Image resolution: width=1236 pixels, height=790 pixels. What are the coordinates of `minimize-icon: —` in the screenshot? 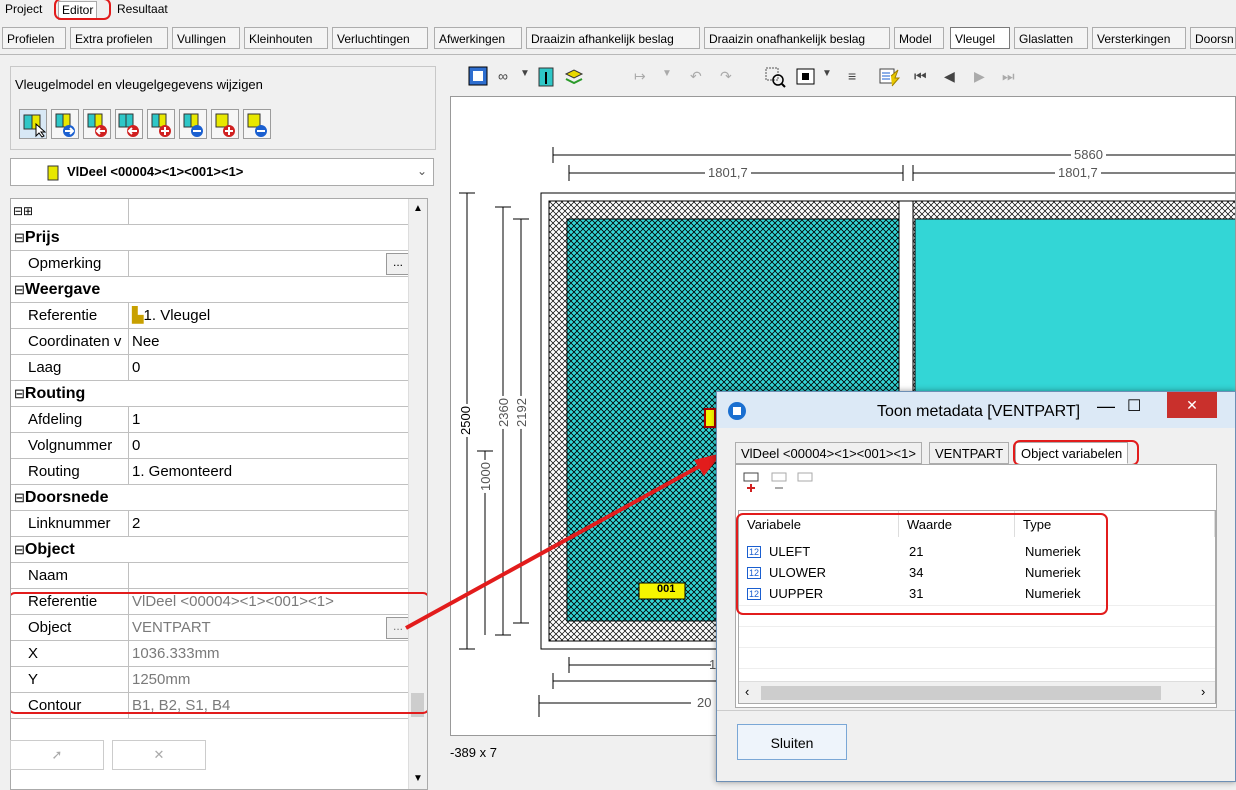 It's located at (1106, 406).